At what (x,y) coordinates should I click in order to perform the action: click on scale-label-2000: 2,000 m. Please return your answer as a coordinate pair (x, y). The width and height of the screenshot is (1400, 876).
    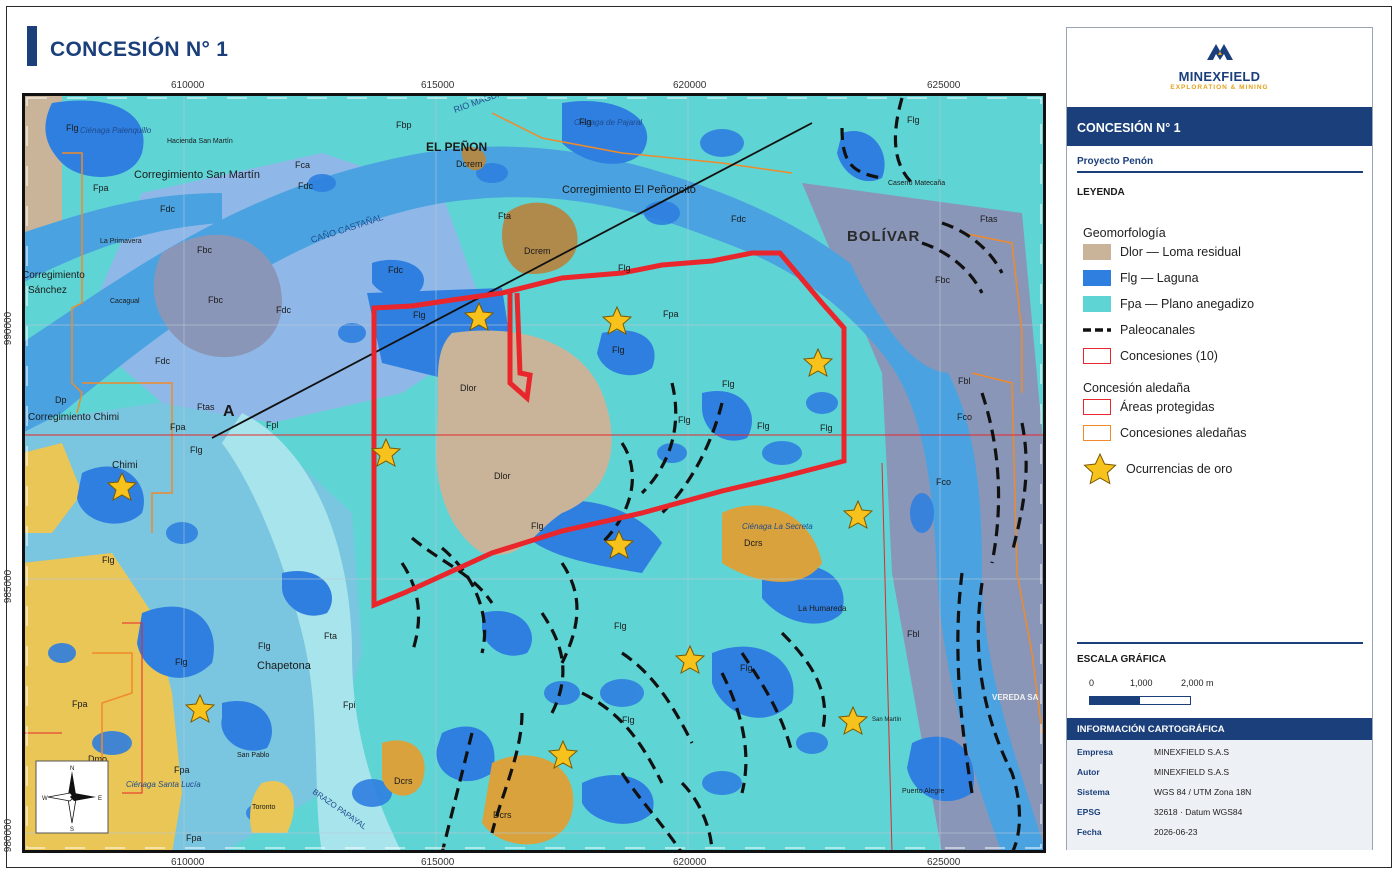
    Looking at the image, I should click on (1197, 683).